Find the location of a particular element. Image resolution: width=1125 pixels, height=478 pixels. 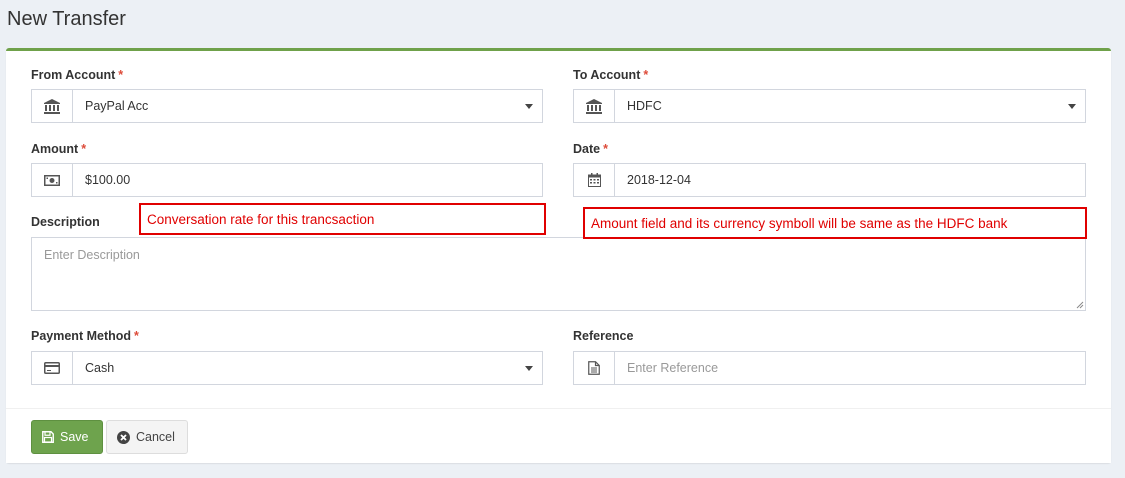

save-button: Save is located at coordinates (67, 437).